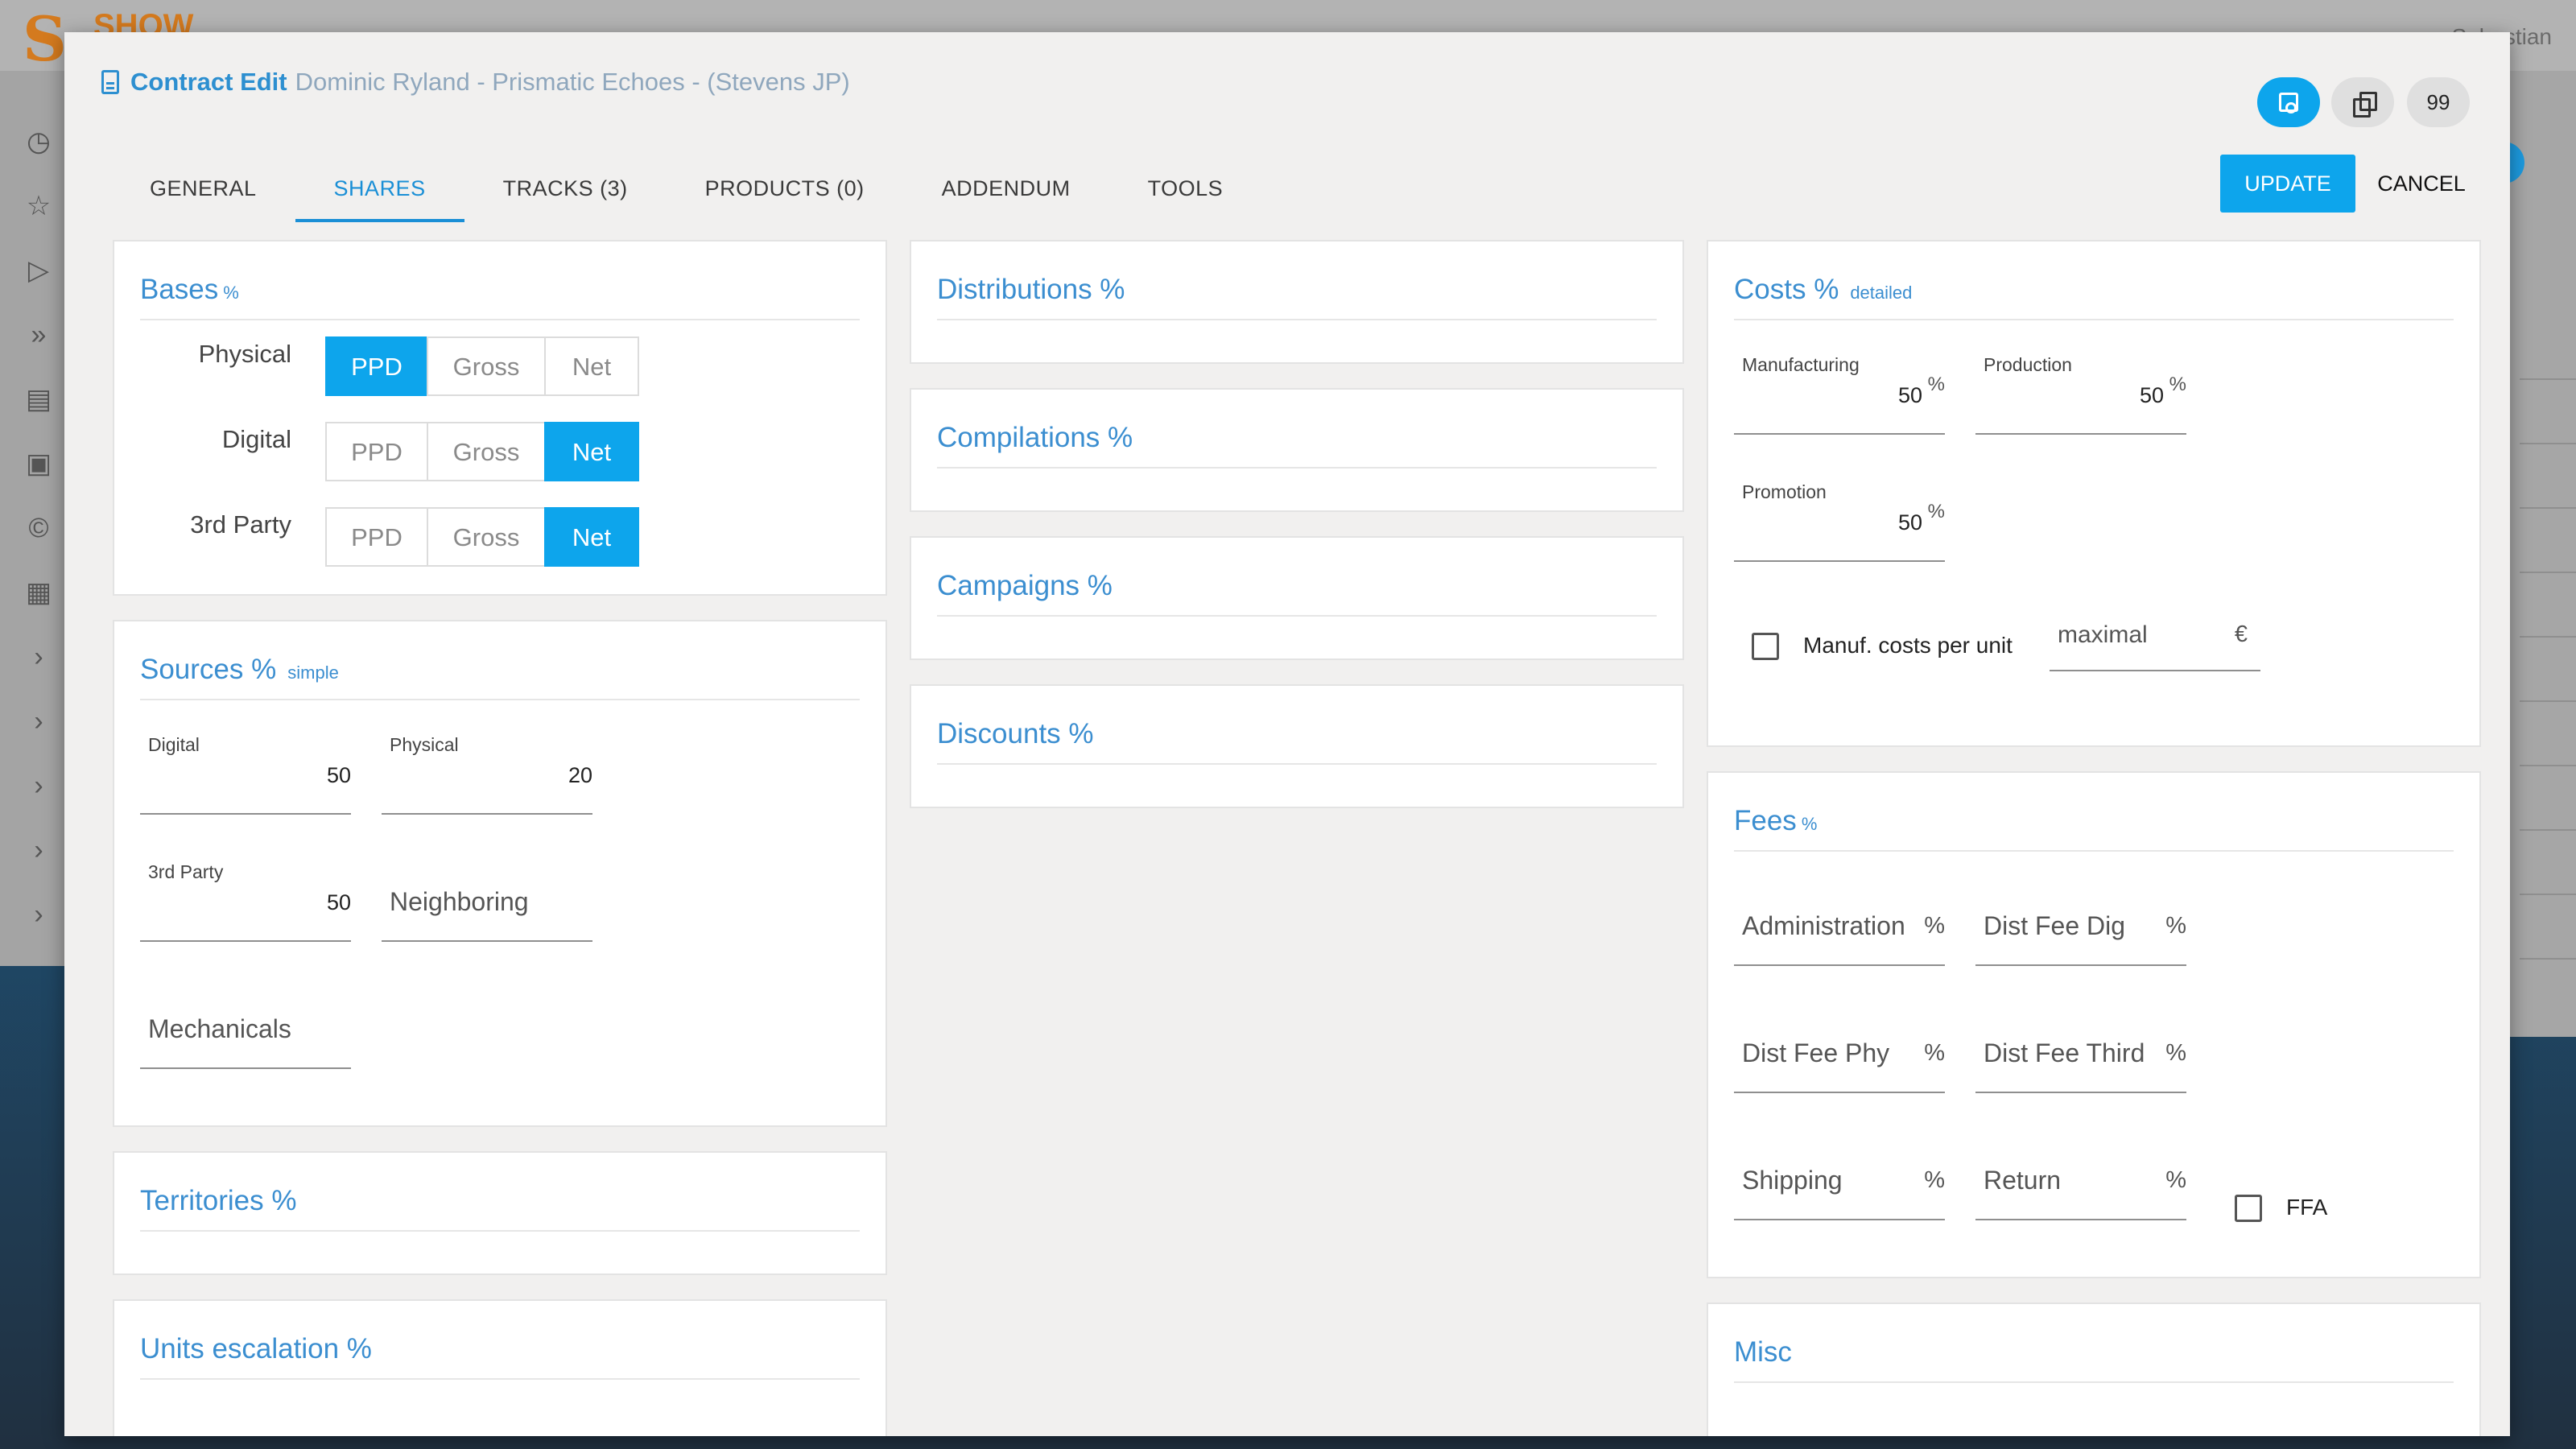 Image resolution: width=2576 pixels, height=1449 pixels. What do you see at coordinates (1766, 646) in the screenshot?
I see `manuf-per-unit-checkbox` at bounding box center [1766, 646].